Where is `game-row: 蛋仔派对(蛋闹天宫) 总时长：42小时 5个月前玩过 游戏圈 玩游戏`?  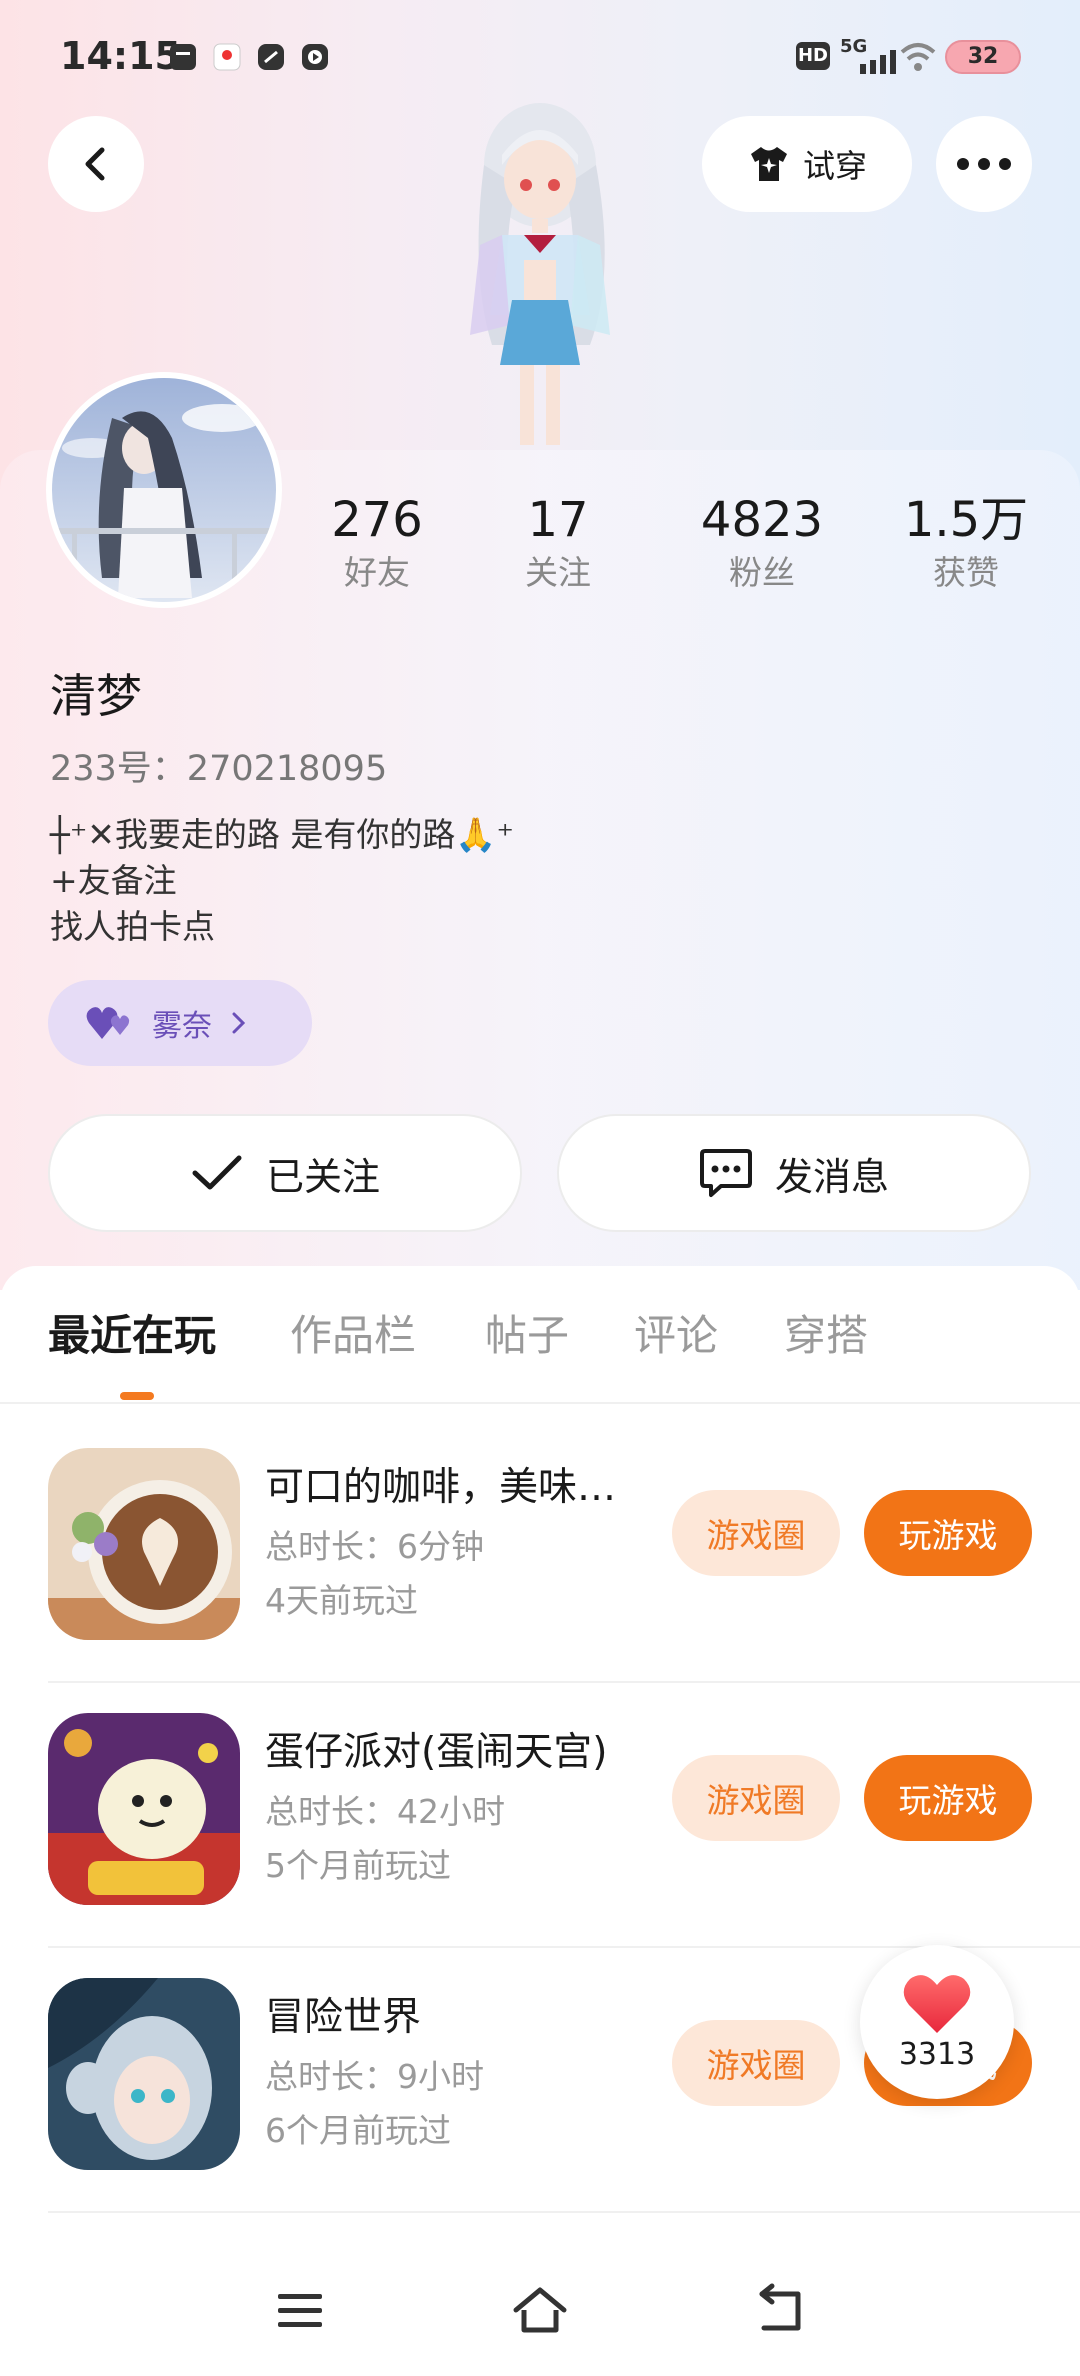 game-row: 蛋仔派对(蛋闹天宫) 总时长：42小时 5个月前玩过 游戏圈 玩游戏 is located at coordinates (540, 1815).